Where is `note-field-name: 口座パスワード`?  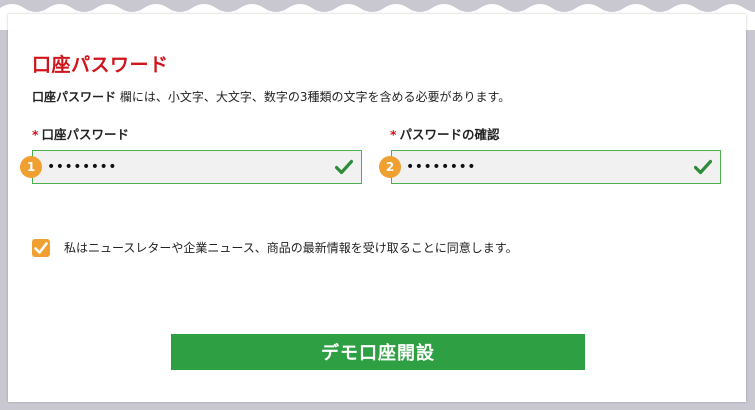 note-field-name: 口座パスワード is located at coordinates (74, 97).